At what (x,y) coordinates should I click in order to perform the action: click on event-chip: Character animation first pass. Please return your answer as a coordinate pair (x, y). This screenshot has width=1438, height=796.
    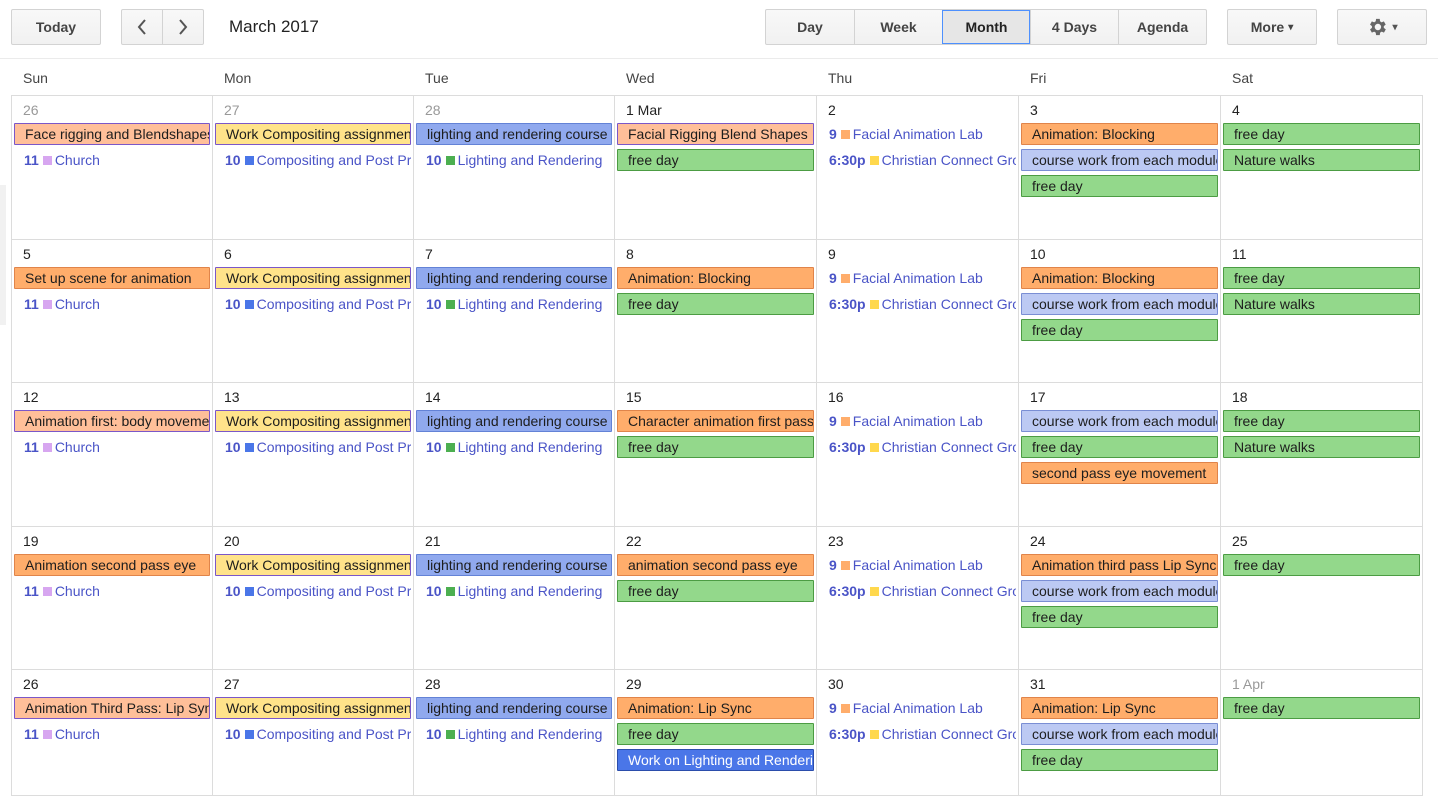
    Looking at the image, I should click on (715, 421).